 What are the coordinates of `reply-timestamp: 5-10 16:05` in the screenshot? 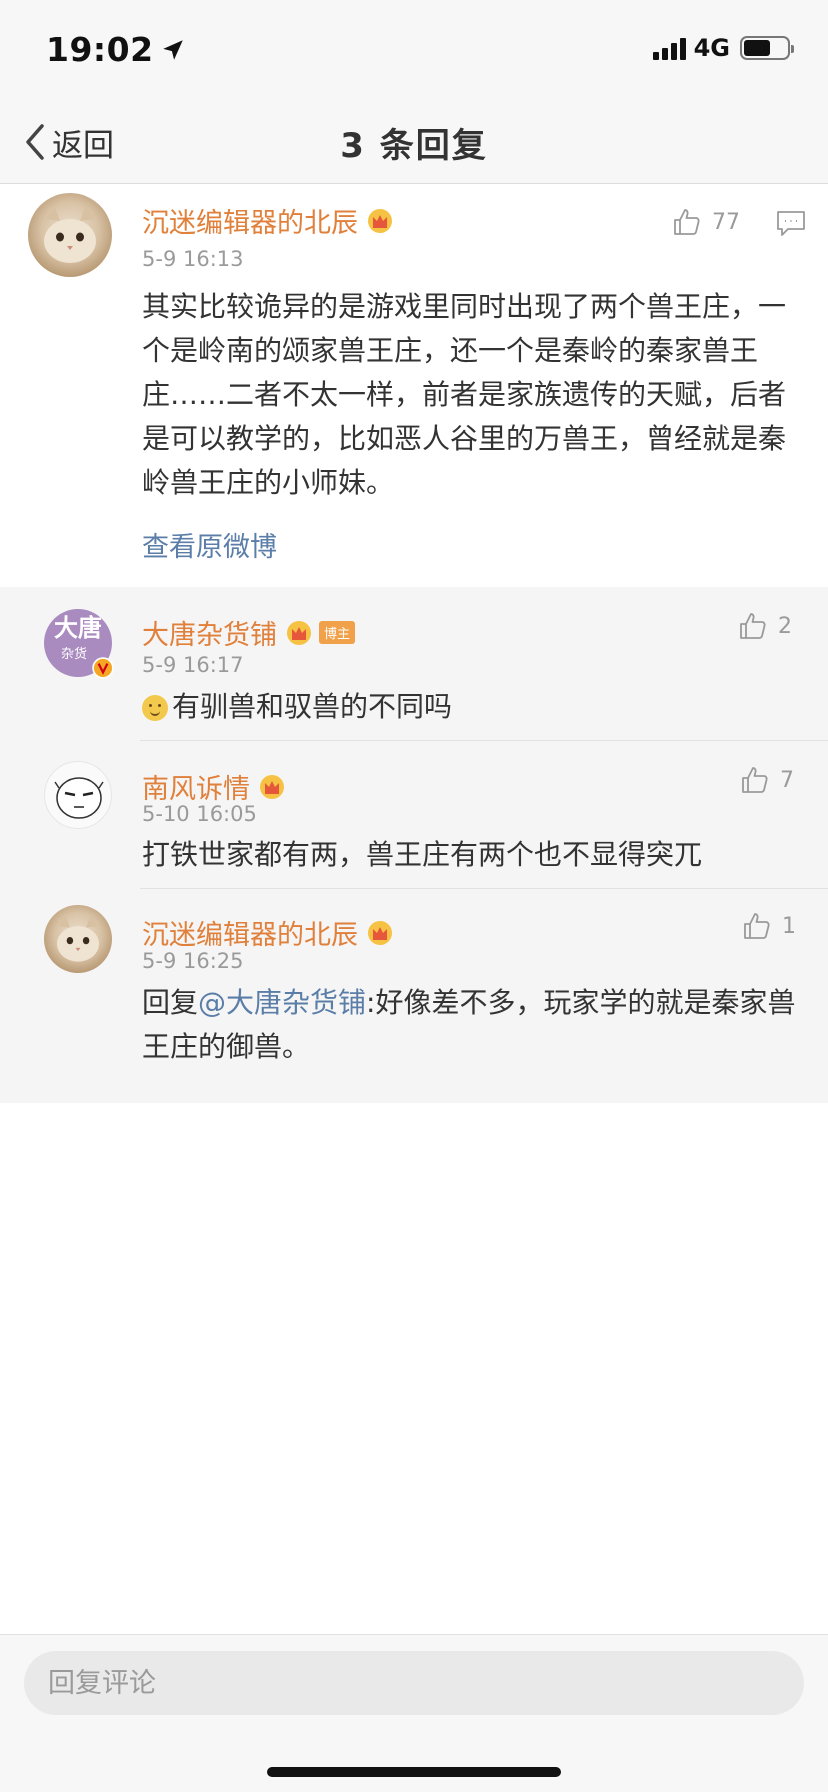 It's located at (199, 814).